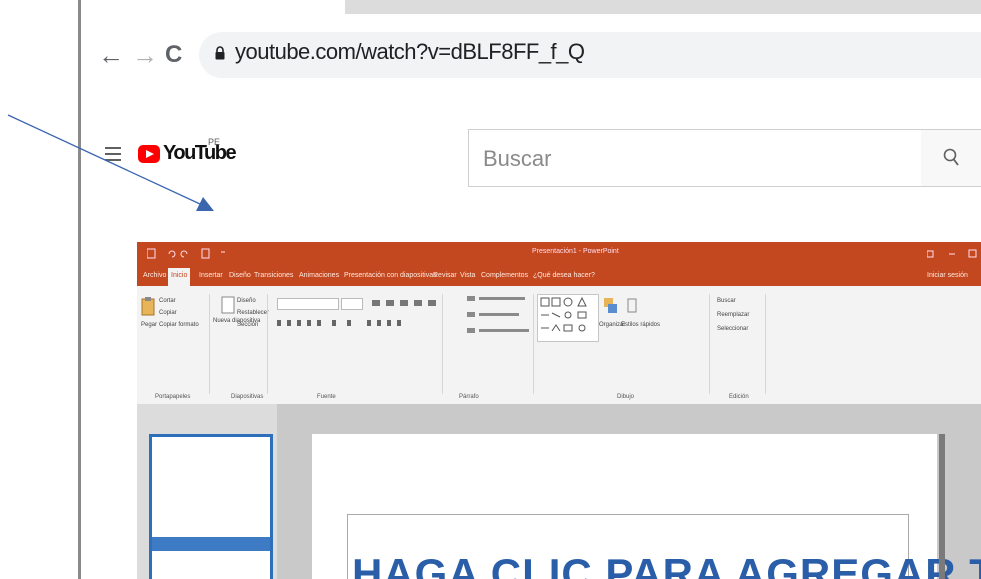 This screenshot has width=981, height=579. What do you see at coordinates (666, 564) in the screenshot?
I see `slide-title: HAGA CLIC PARA AGREGAR TÍTULO` at bounding box center [666, 564].